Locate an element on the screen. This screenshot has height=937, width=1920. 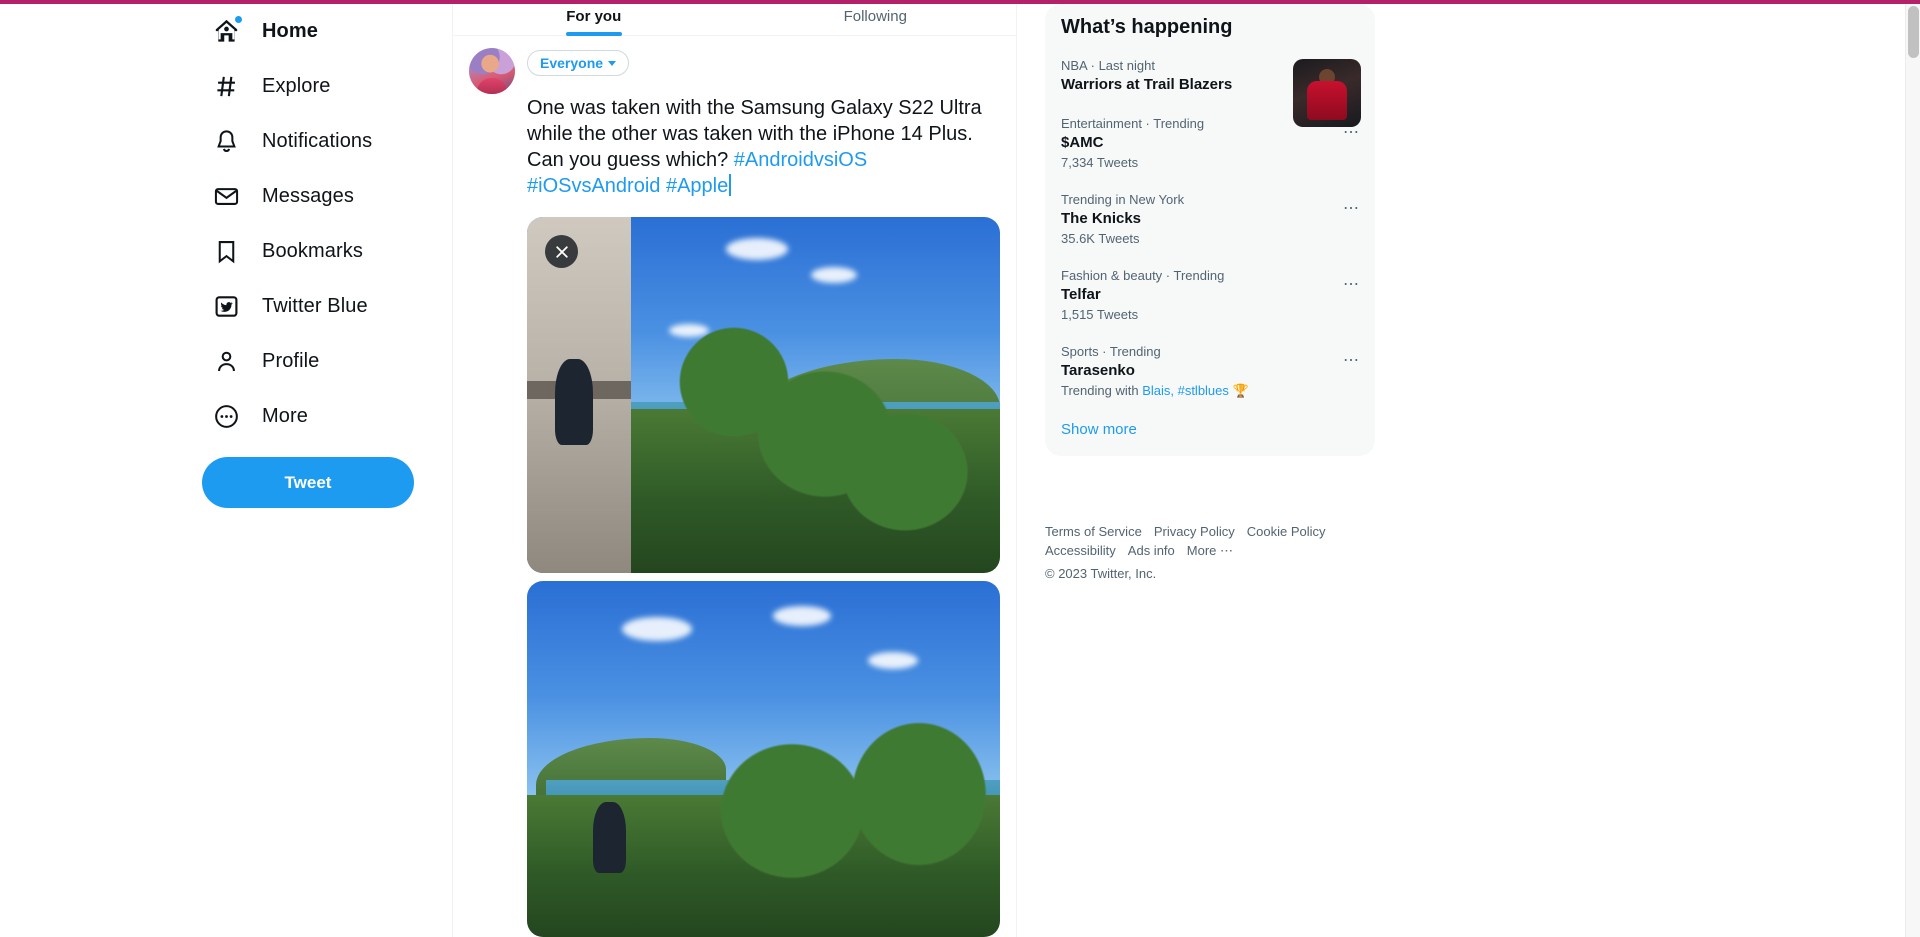
close-icon is located at coordinates (561, 251).